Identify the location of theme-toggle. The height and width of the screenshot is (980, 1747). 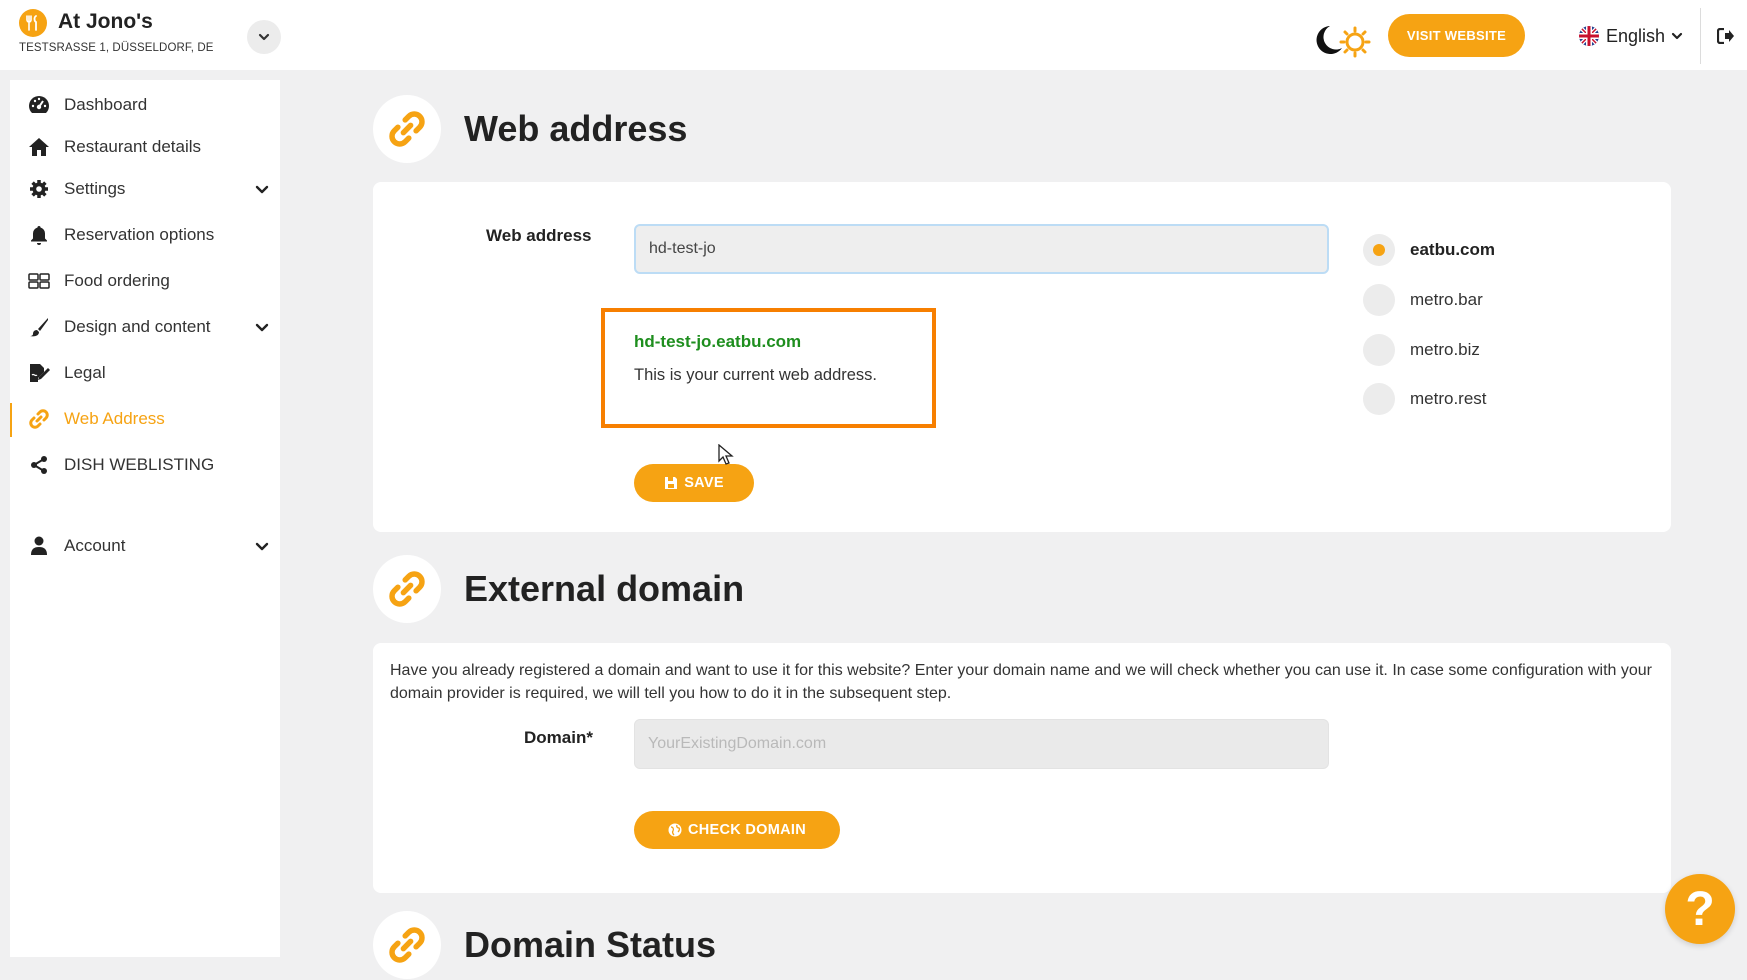
(1345, 42).